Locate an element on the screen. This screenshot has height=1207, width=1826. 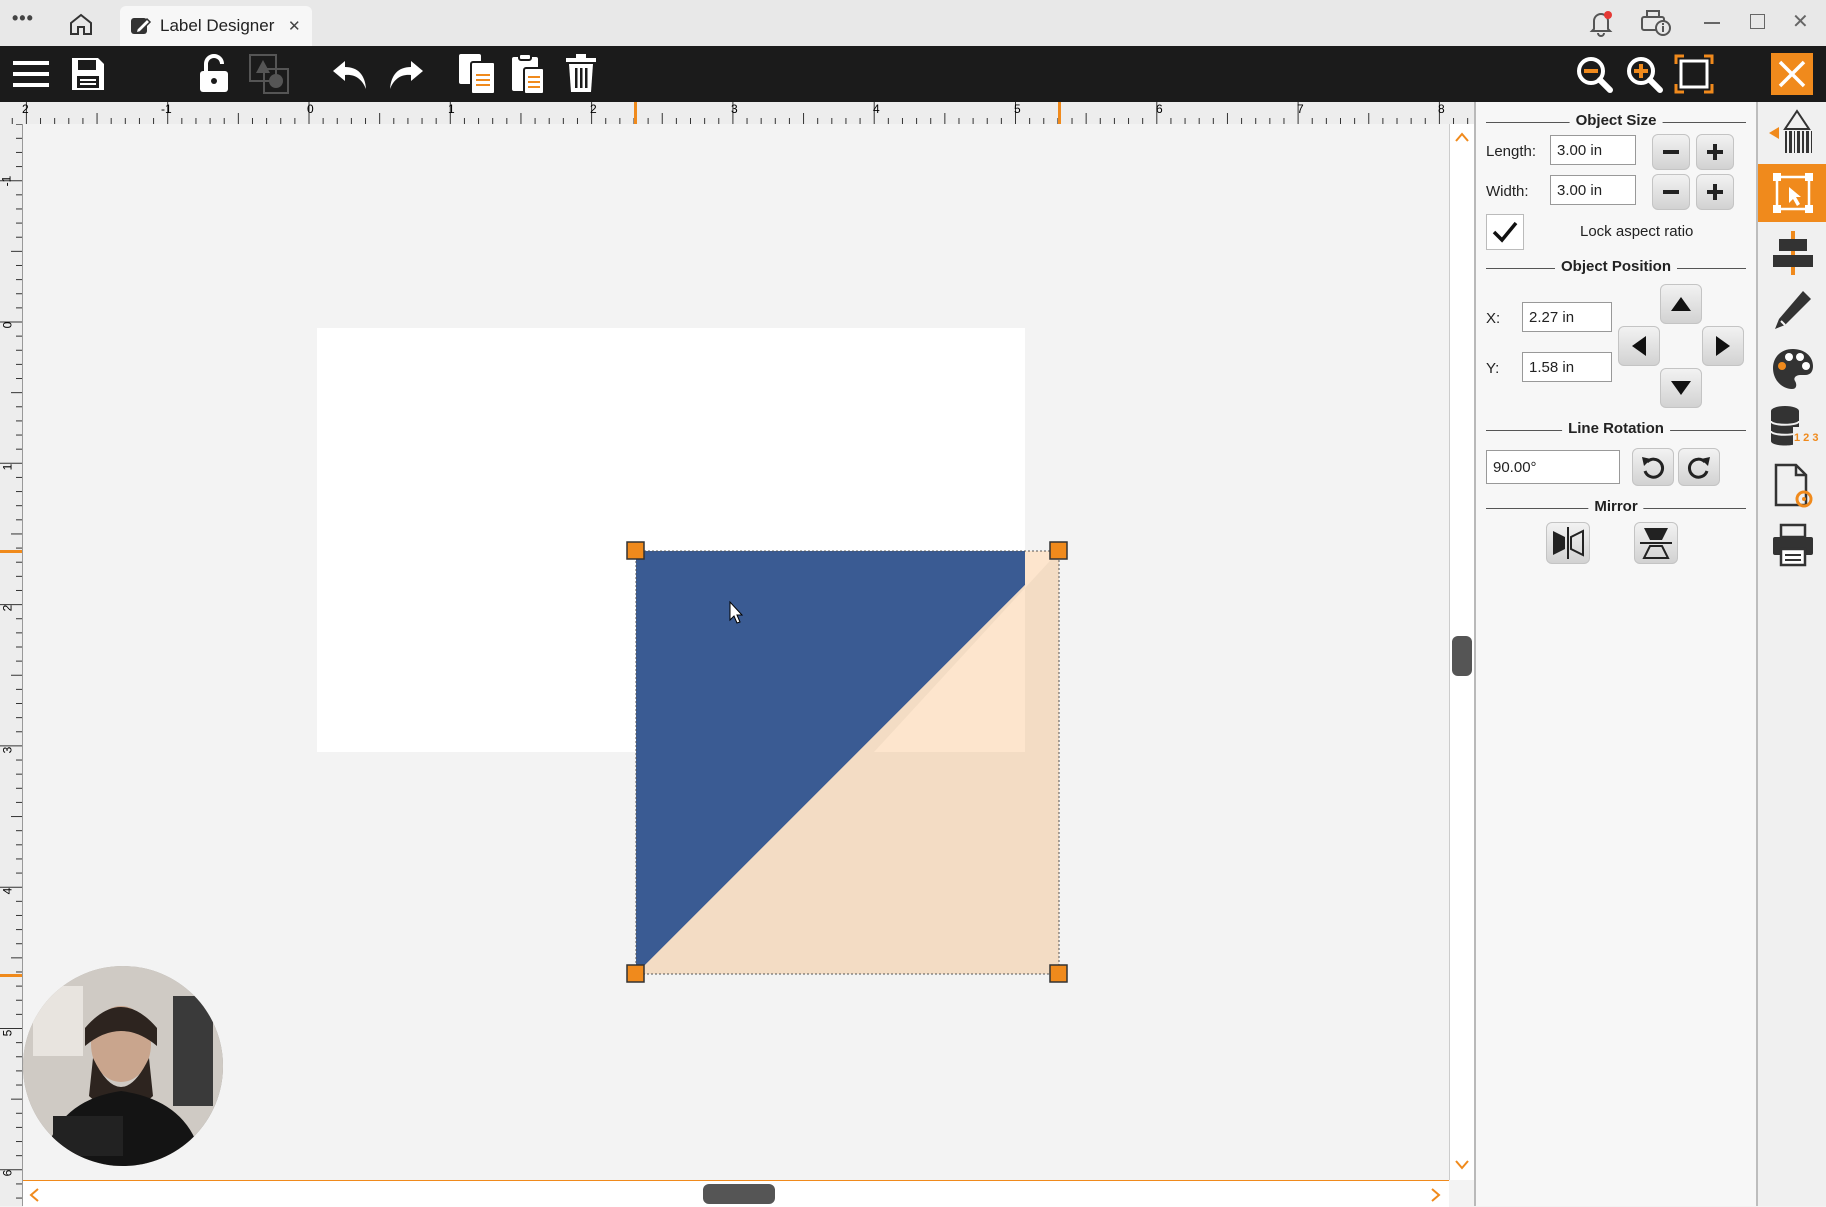
webcam-overlay is located at coordinates (123, 1066).